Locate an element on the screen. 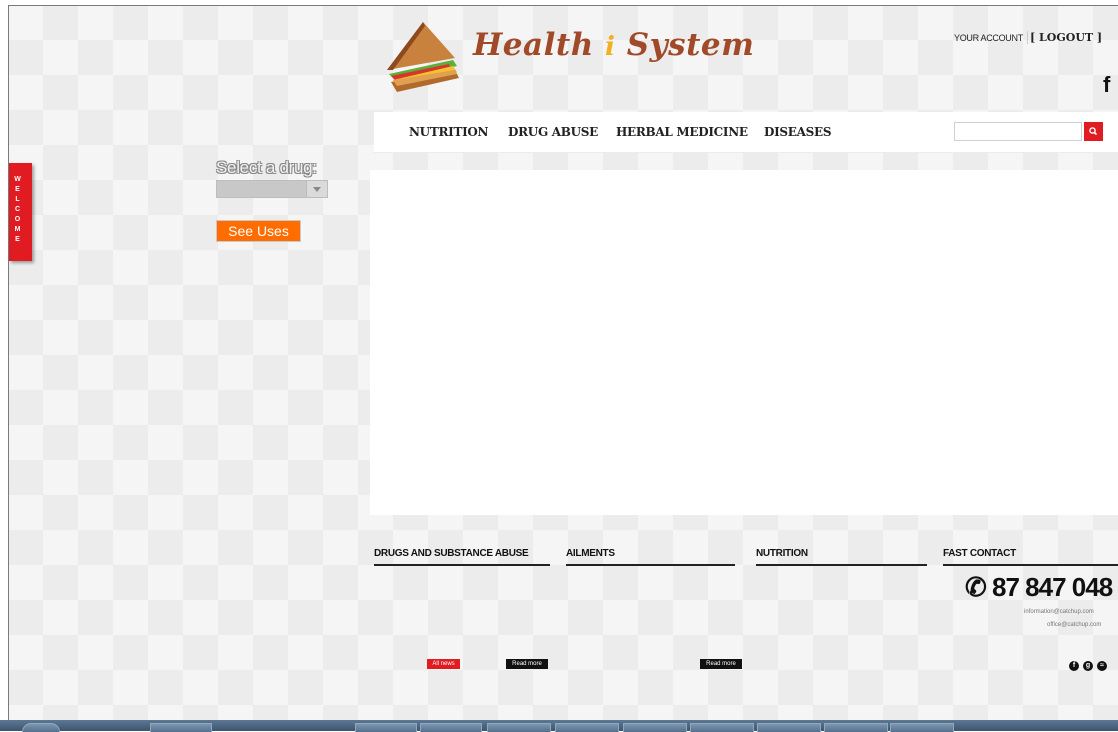  footer-col-nutrition-title: NUTRITION is located at coordinates (782, 553).